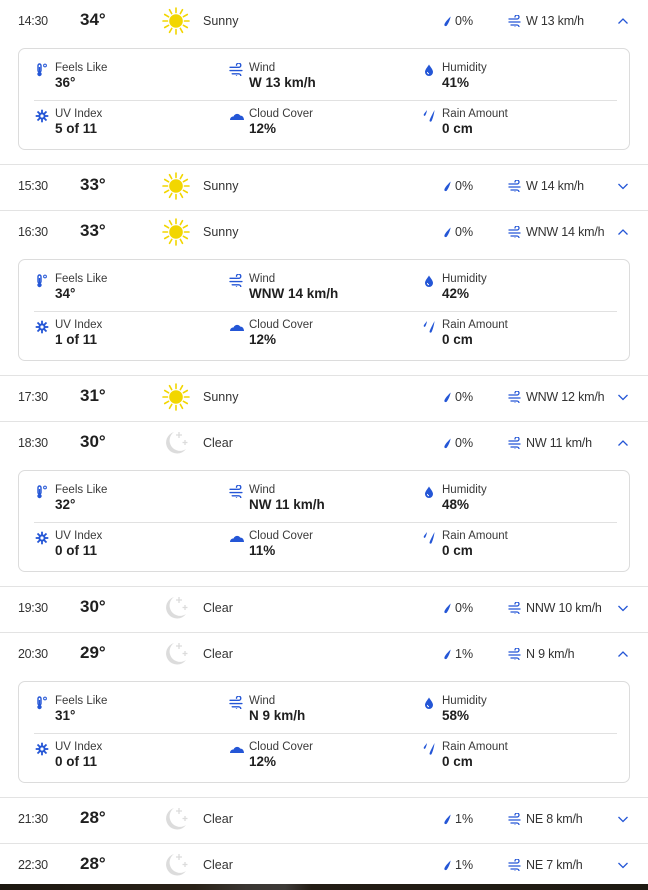 The height and width of the screenshot is (890, 648). What do you see at coordinates (464, 654) in the screenshot?
I see `precipitation-value: 1%` at bounding box center [464, 654].